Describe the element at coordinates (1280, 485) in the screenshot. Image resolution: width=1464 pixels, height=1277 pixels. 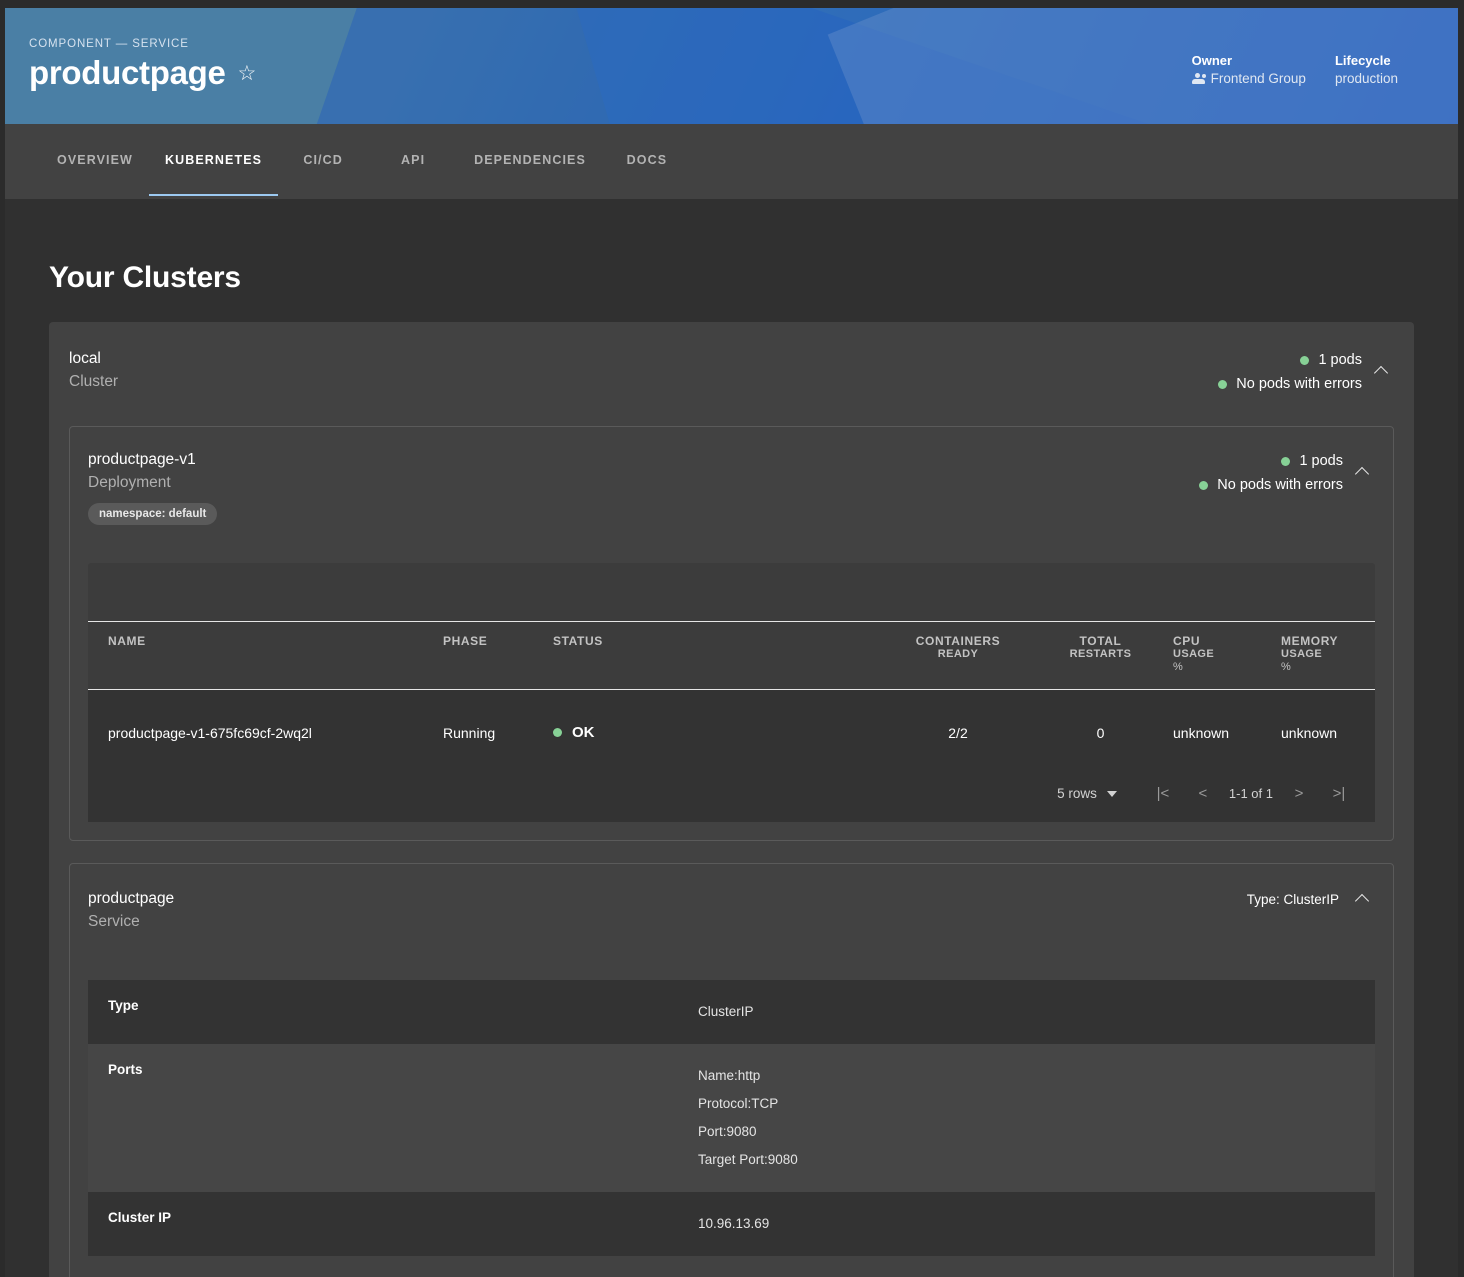
I see `deployment-pods-errors: No pods with errors` at that location.